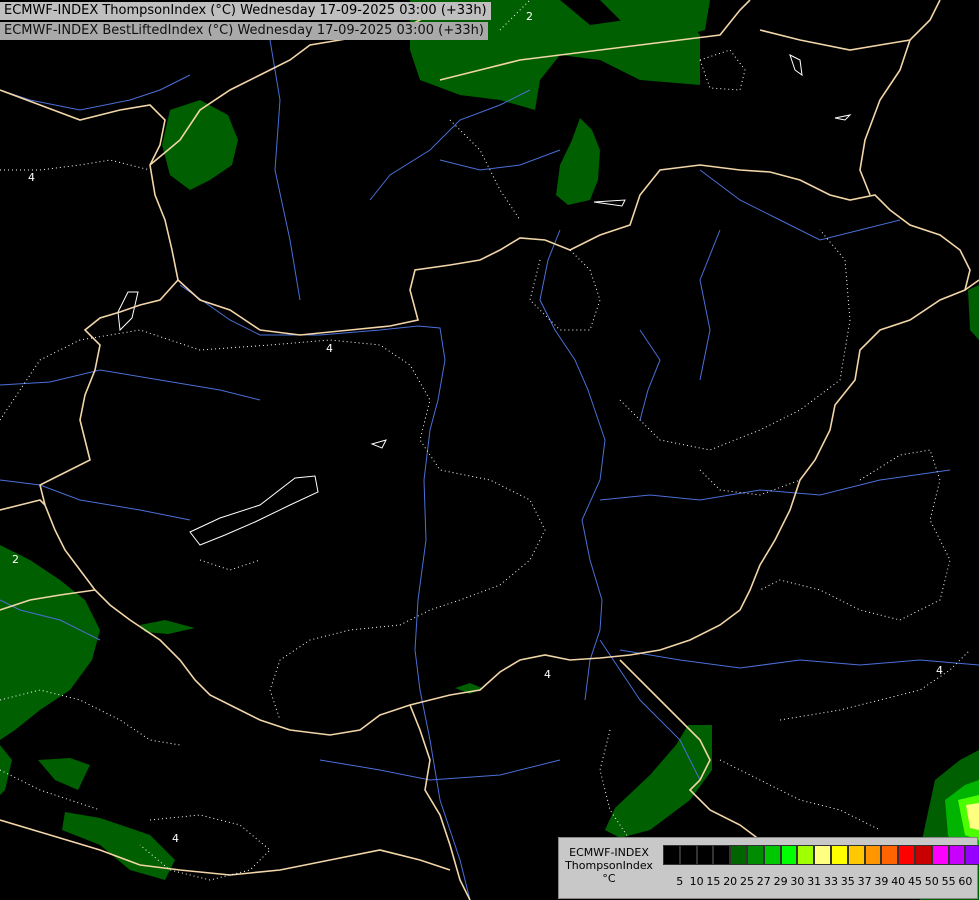 Image resolution: width=979 pixels, height=900 pixels. I want to click on legend-tick-label: 45, so click(915, 881).